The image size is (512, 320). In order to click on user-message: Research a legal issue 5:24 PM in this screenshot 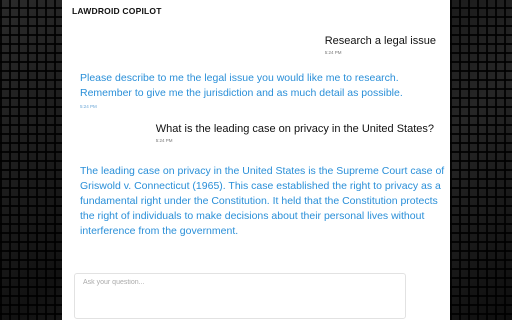, I will do `click(380, 45)`.